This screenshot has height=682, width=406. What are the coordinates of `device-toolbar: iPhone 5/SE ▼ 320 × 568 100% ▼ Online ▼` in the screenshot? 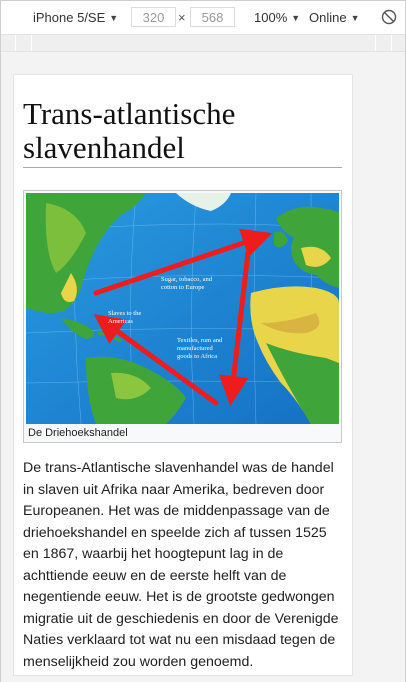 It's located at (203, 17).